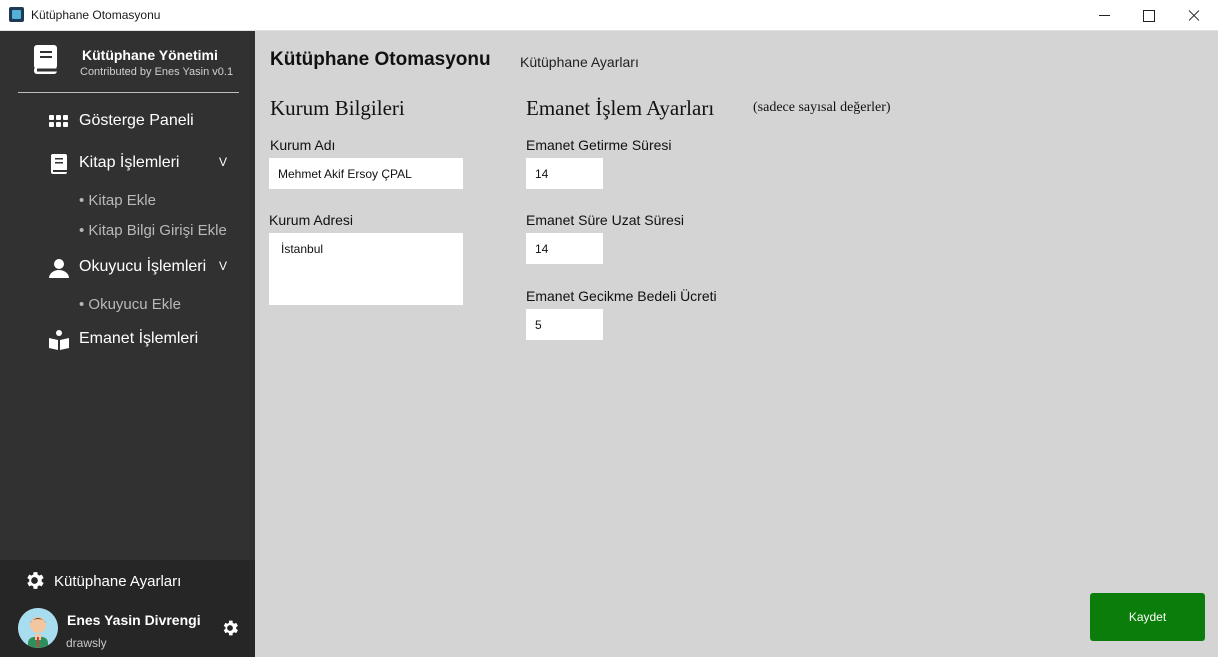 The height and width of the screenshot is (657, 1218). Describe the element at coordinates (1194, 15) in the screenshot. I see `close-button` at that location.